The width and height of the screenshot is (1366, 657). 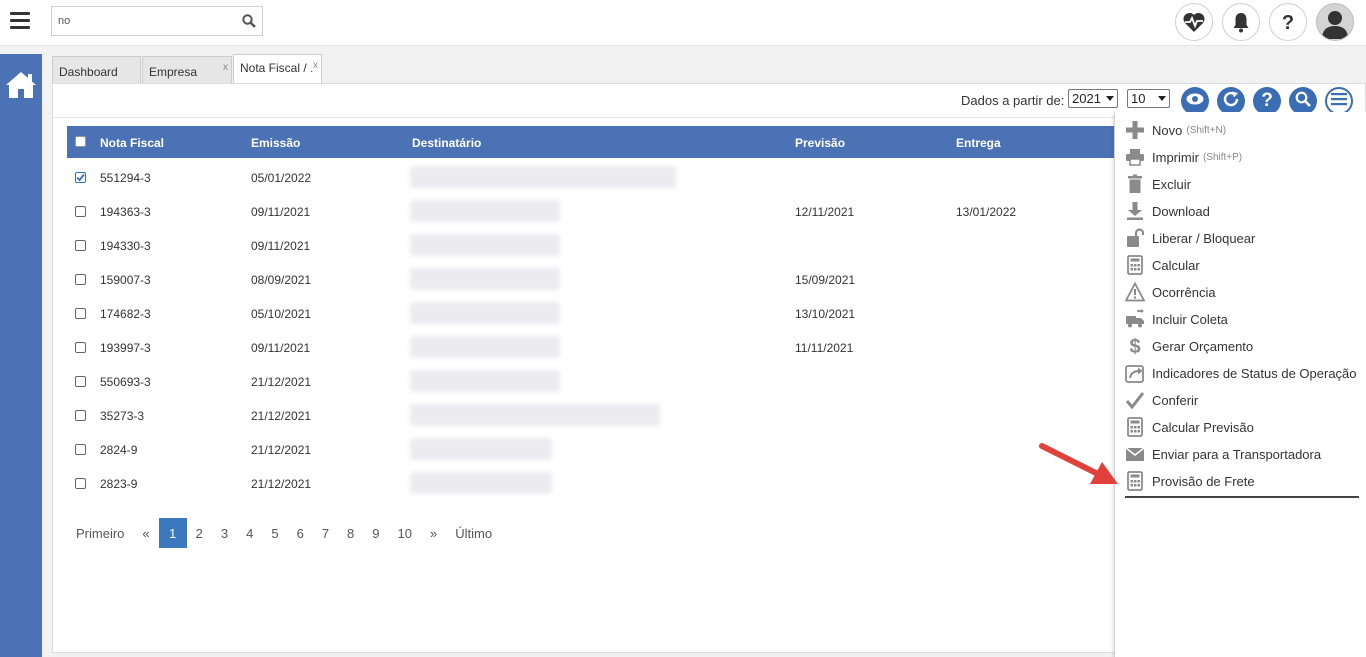 What do you see at coordinates (1013, 100) in the screenshot?
I see `dados-label: Dados a partir de:` at bounding box center [1013, 100].